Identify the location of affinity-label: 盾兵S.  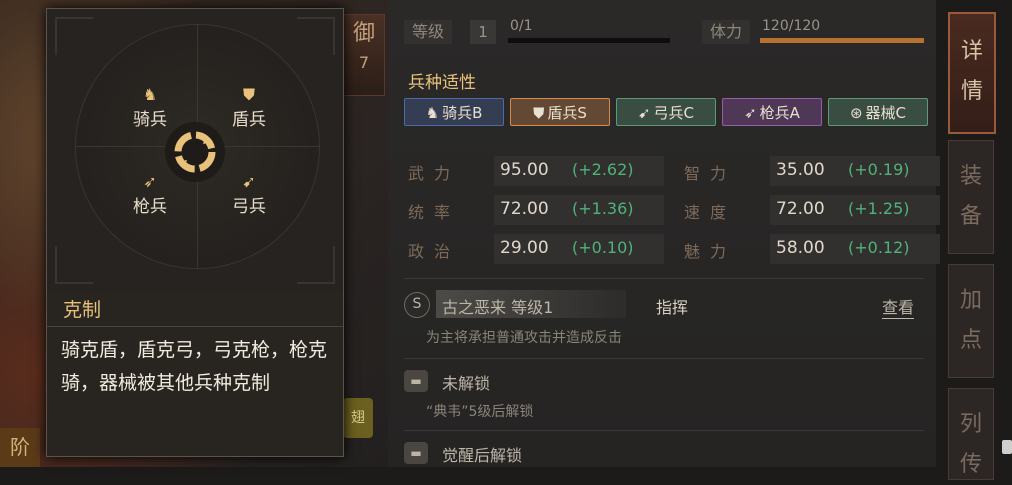
(567, 113).